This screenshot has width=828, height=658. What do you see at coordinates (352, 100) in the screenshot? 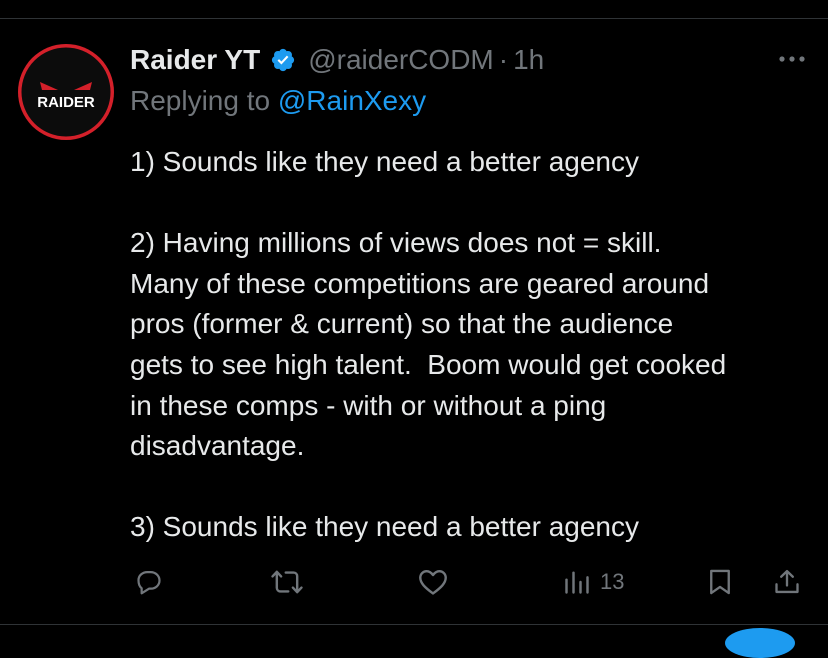
I see `replying-to-link: @RainXexy` at bounding box center [352, 100].